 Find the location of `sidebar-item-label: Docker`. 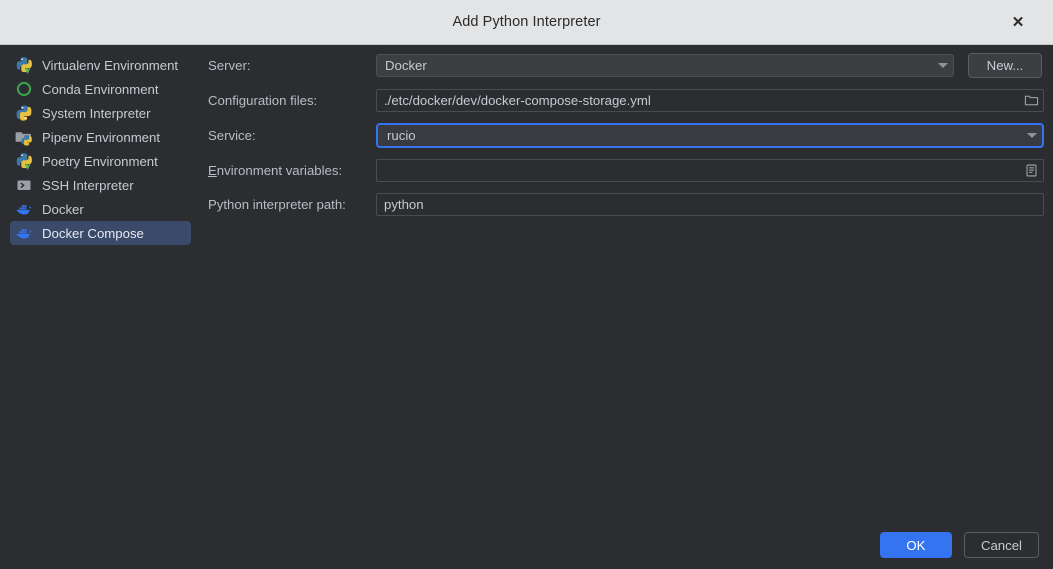

sidebar-item-label: Docker is located at coordinates (63, 209).